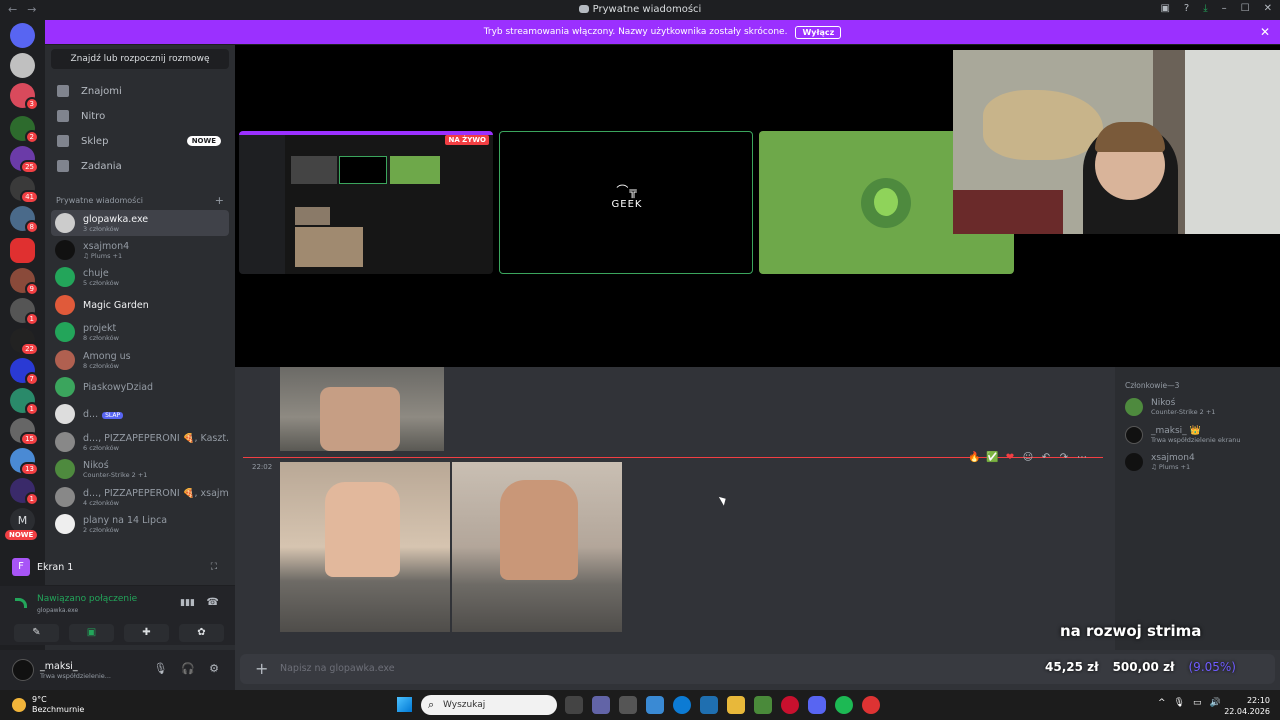  I want to click on disconnect-icon: ☎, so click(213, 602).